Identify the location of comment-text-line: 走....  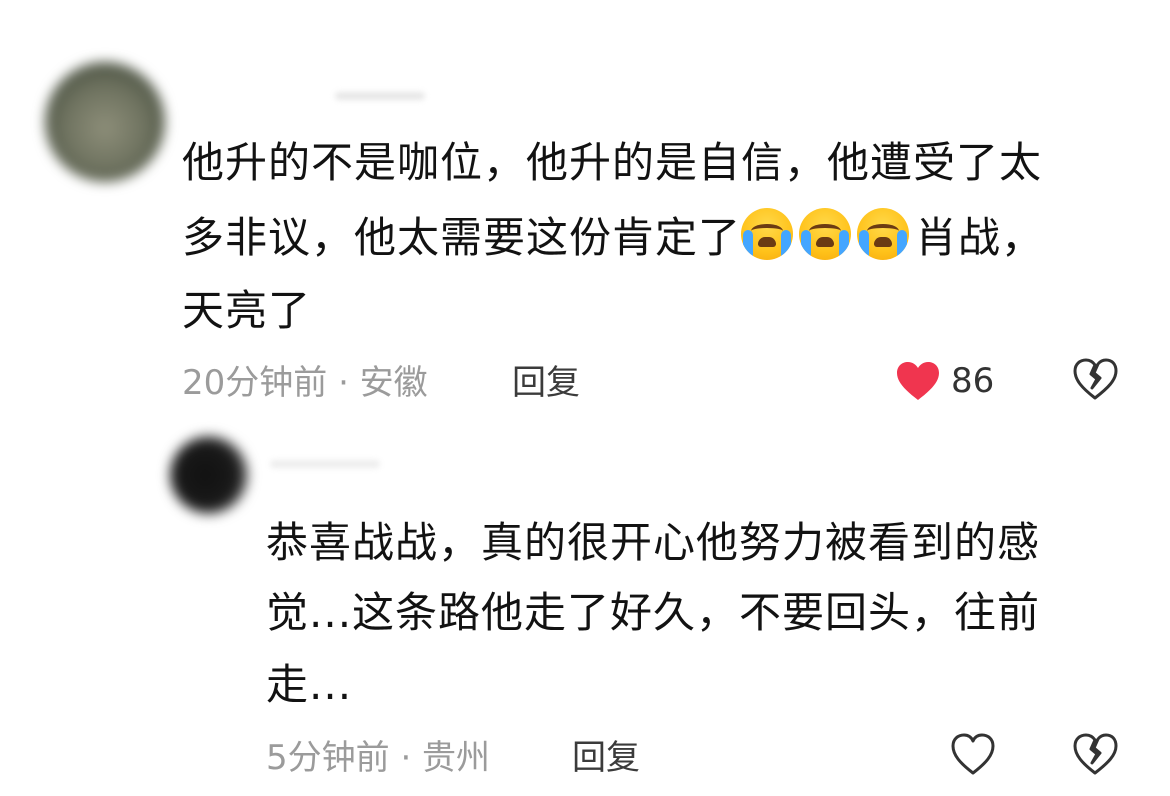
(309, 684).